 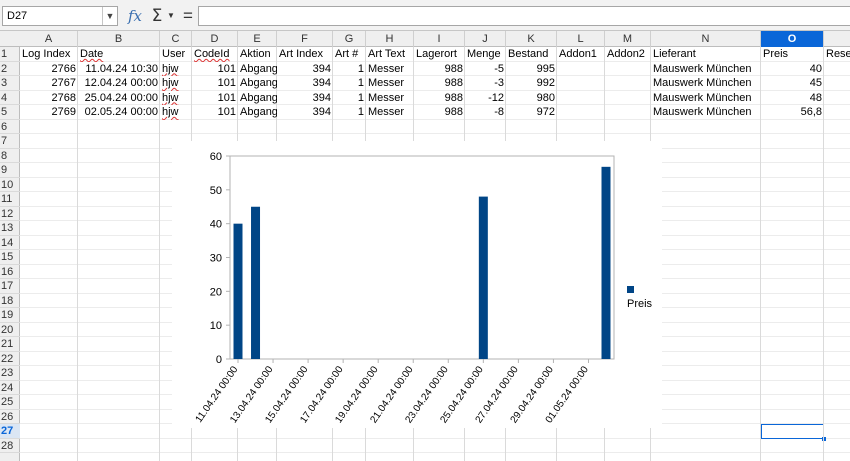 I want to click on row-header-2: 2, so click(x=10, y=69).